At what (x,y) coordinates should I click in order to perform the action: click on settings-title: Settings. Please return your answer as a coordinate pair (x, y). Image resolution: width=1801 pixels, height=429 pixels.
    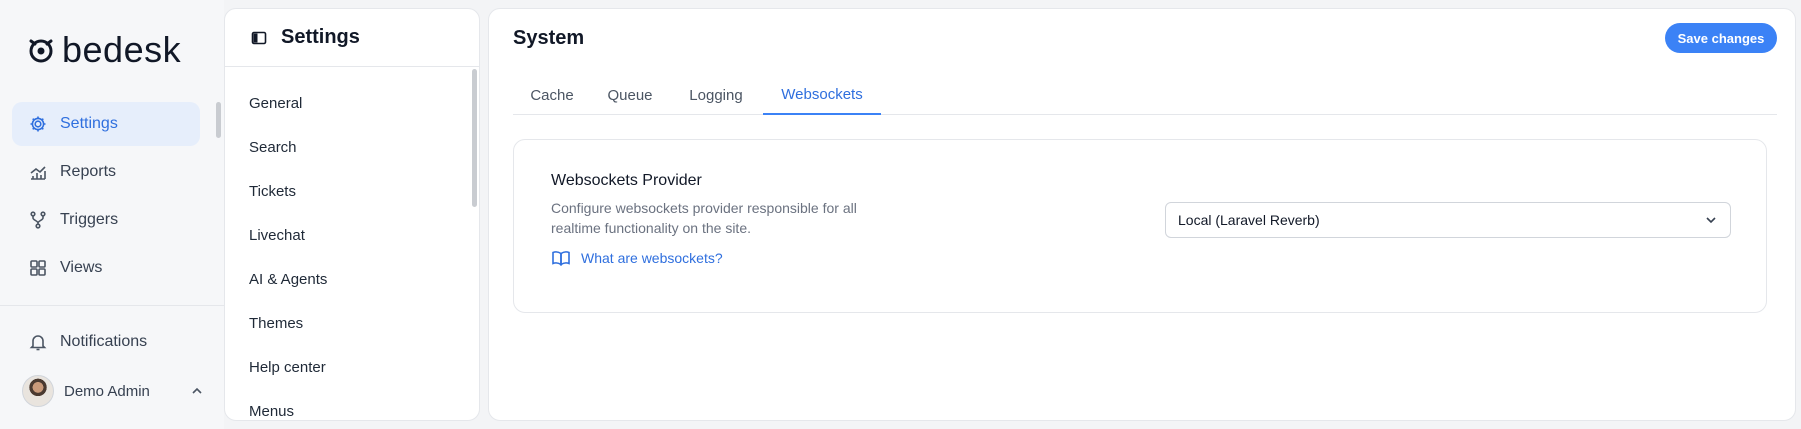
    Looking at the image, I should click on (320, 37).